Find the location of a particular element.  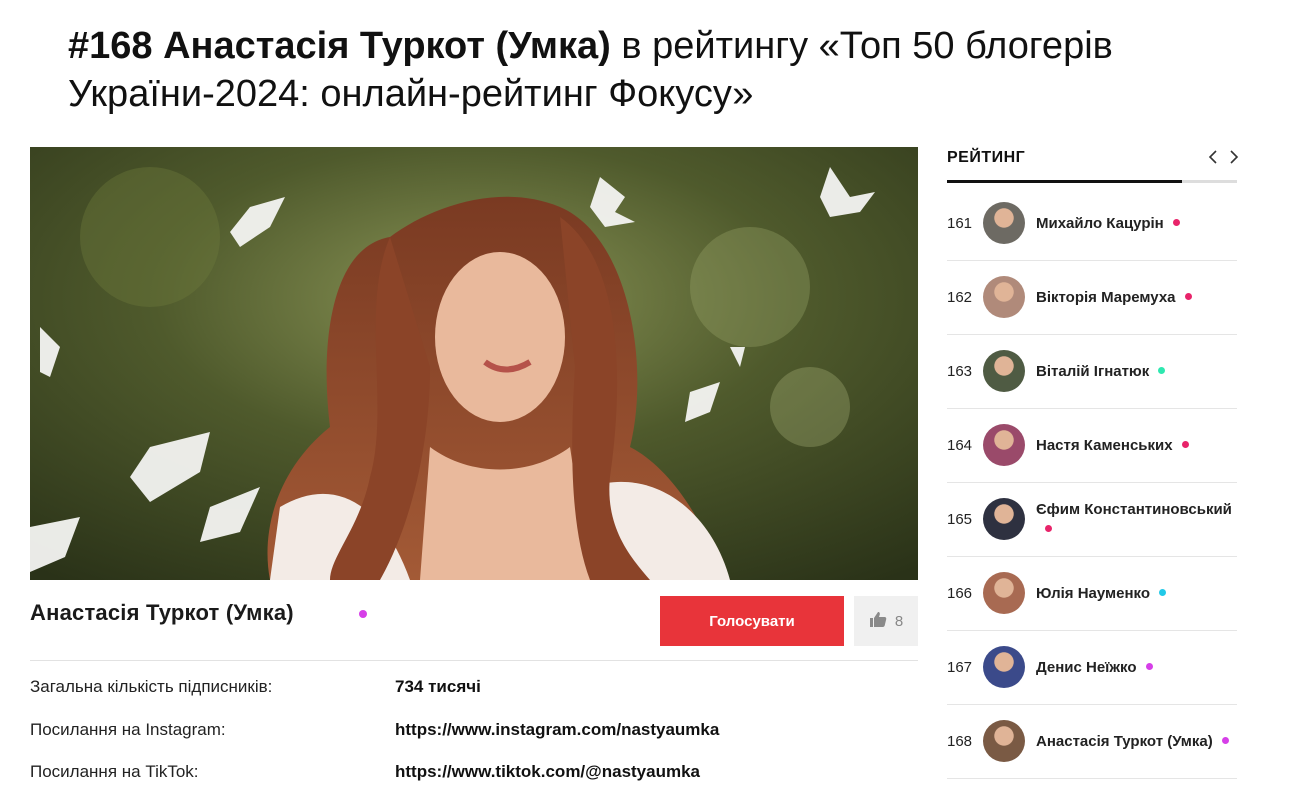

divider is located at coordinates (474, 660).